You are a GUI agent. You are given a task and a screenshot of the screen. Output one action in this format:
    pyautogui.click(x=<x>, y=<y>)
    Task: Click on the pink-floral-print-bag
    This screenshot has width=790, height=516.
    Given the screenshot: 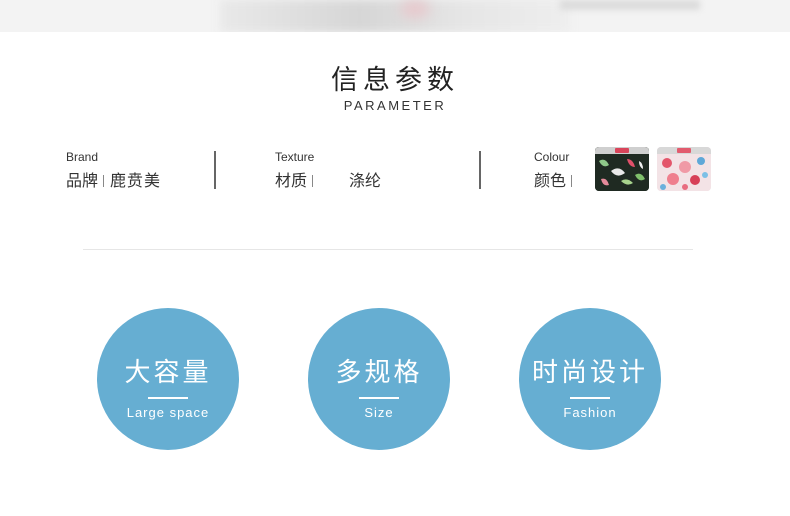 What is the action you would take?
    pyautogui.click(x=684, y=169)
    